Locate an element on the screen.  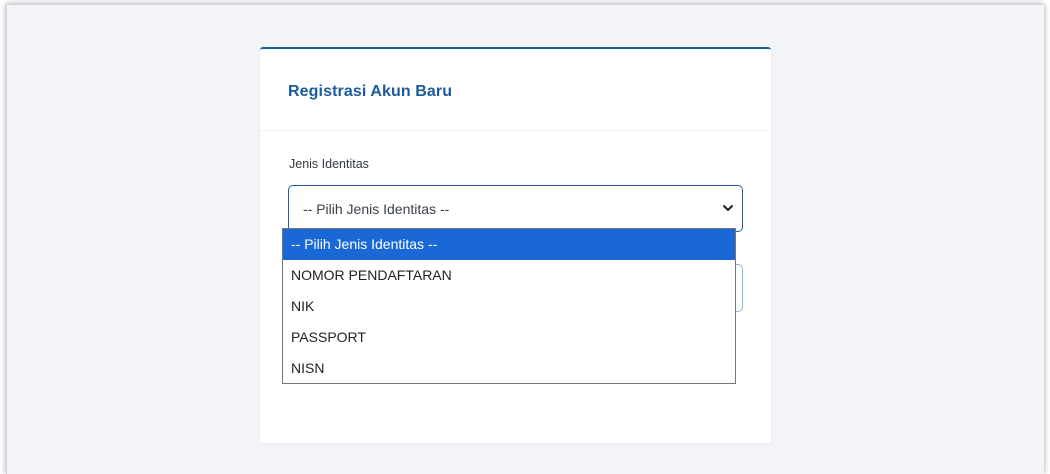
card-header: Registrasi Akun Baru is located at coordinates (515, 90).